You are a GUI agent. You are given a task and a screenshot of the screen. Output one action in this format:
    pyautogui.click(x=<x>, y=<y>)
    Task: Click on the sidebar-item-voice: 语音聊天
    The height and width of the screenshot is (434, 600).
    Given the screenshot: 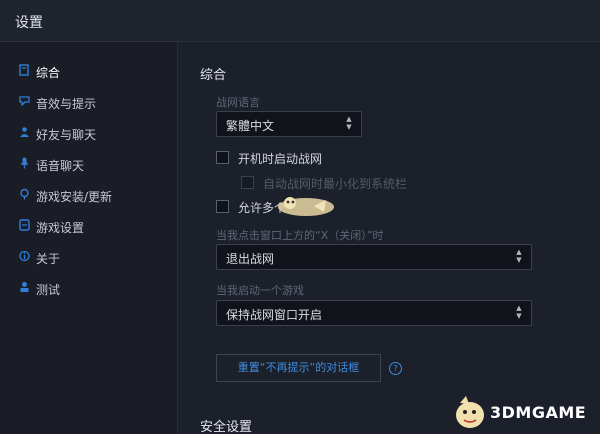 What is the action you would take?
    pyautogui.click(x=89, y=165)
    